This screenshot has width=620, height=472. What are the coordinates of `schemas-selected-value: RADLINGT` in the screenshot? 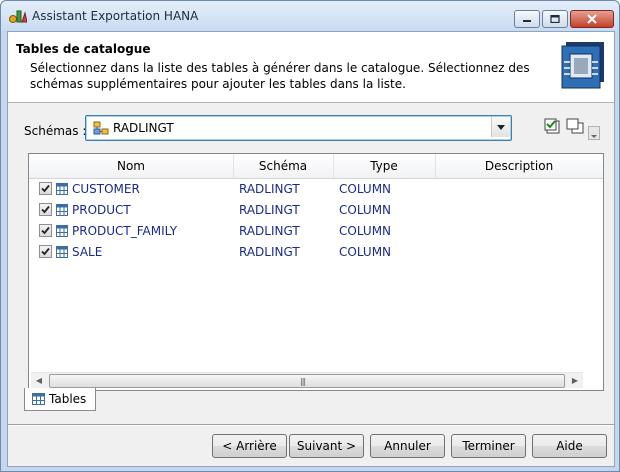 It's located at (143, 128).